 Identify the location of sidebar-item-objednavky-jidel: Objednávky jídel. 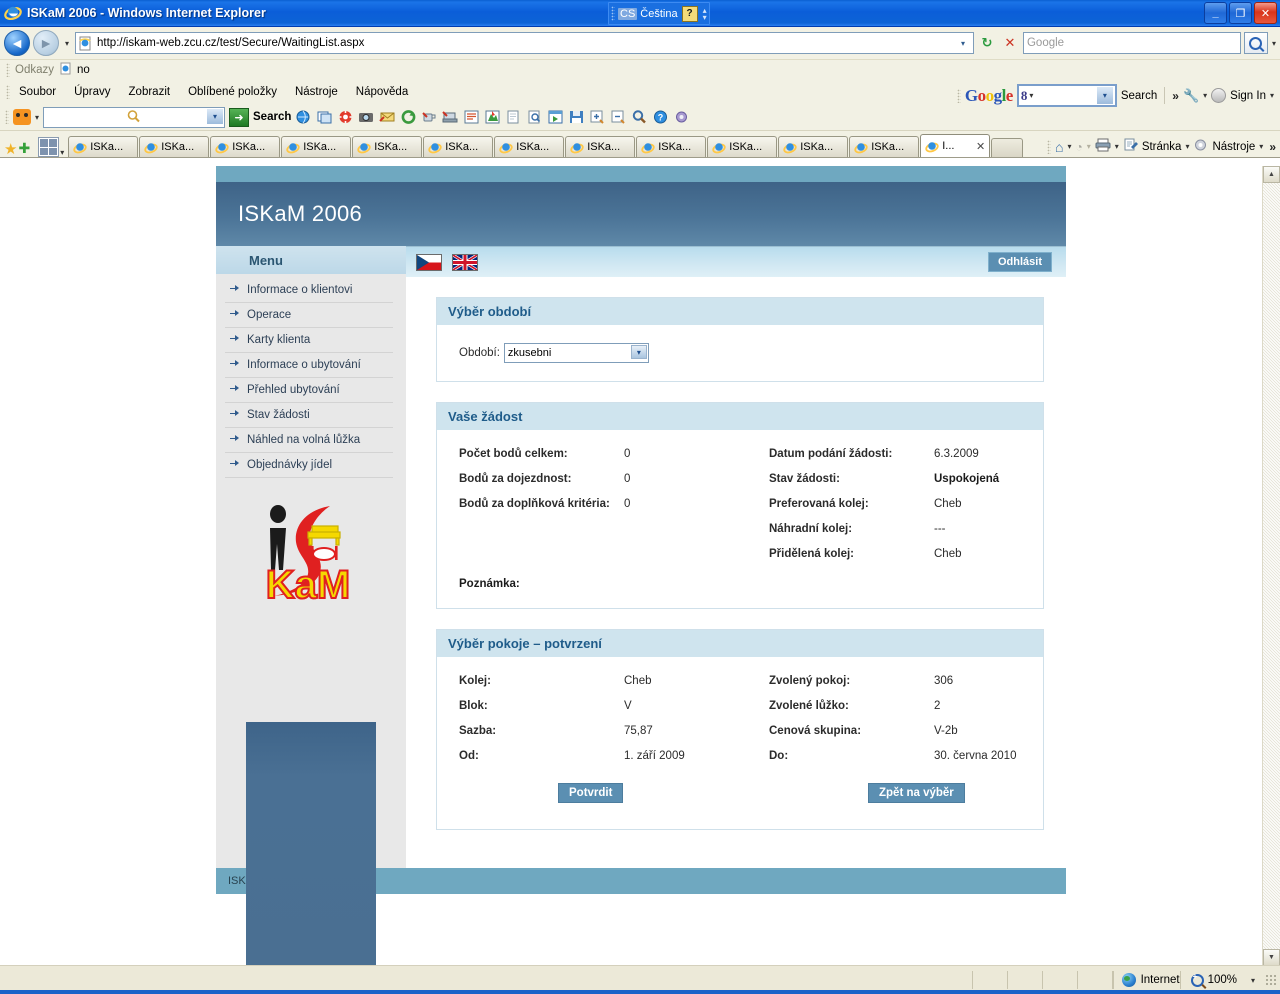
(309, 465).